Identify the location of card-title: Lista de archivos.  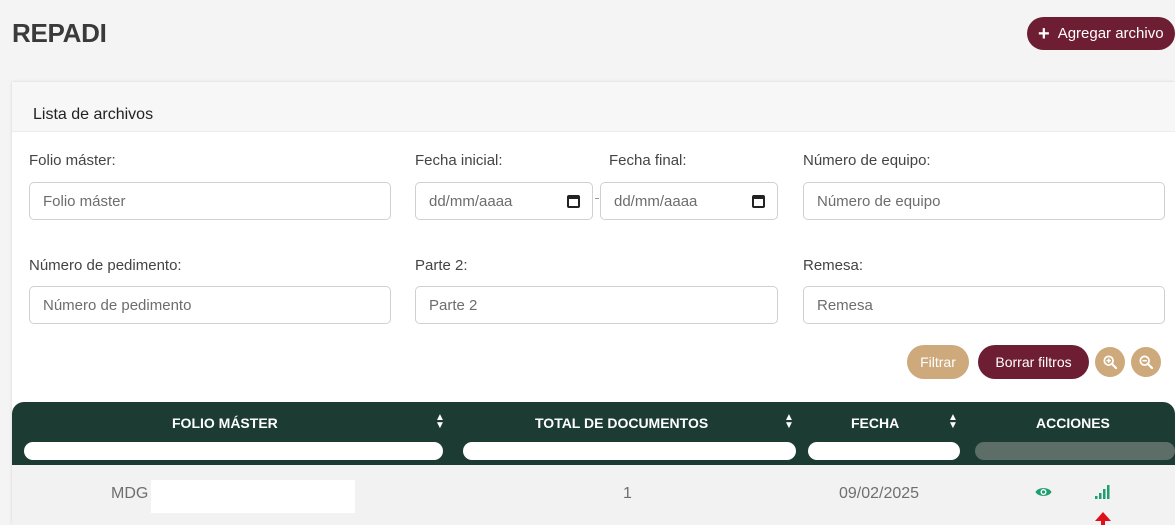
(93, 114).